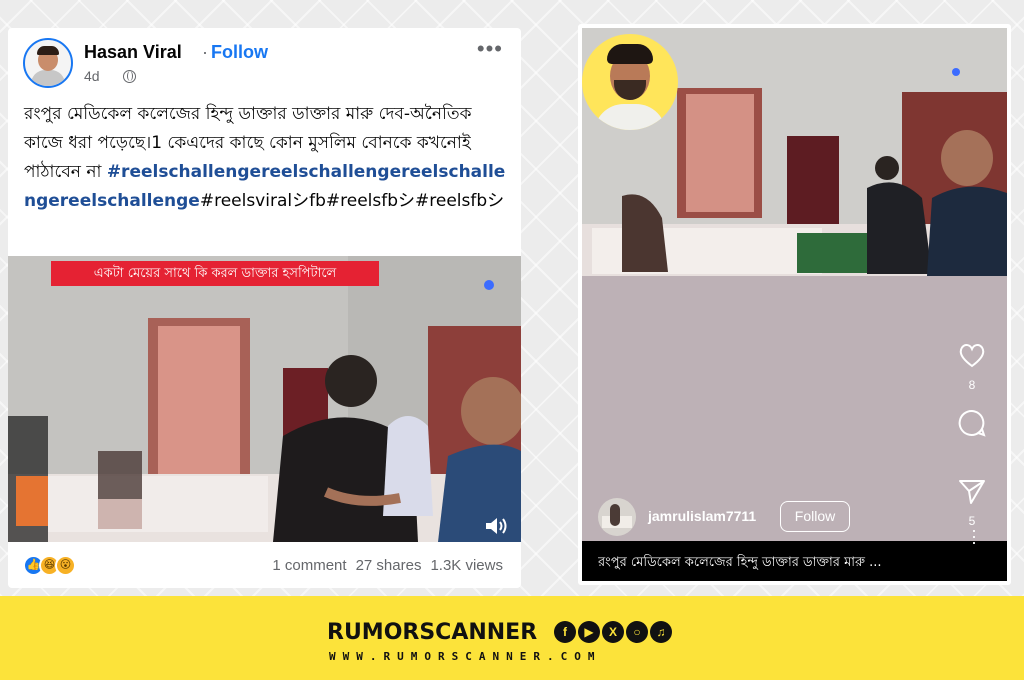  What do you see at coordinates (352, 201) in the screenshot?
I see `hashtags-inline: #reelsviralシfb#reelsfbシ#reelsfbシ` at bounding box center [352, 201].